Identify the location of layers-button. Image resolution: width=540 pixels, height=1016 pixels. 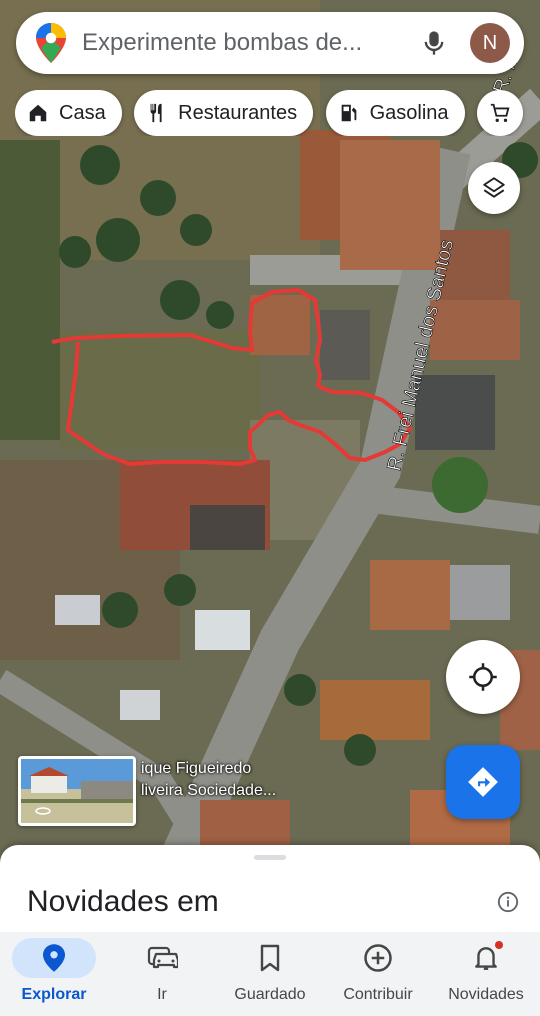
(494, 188).